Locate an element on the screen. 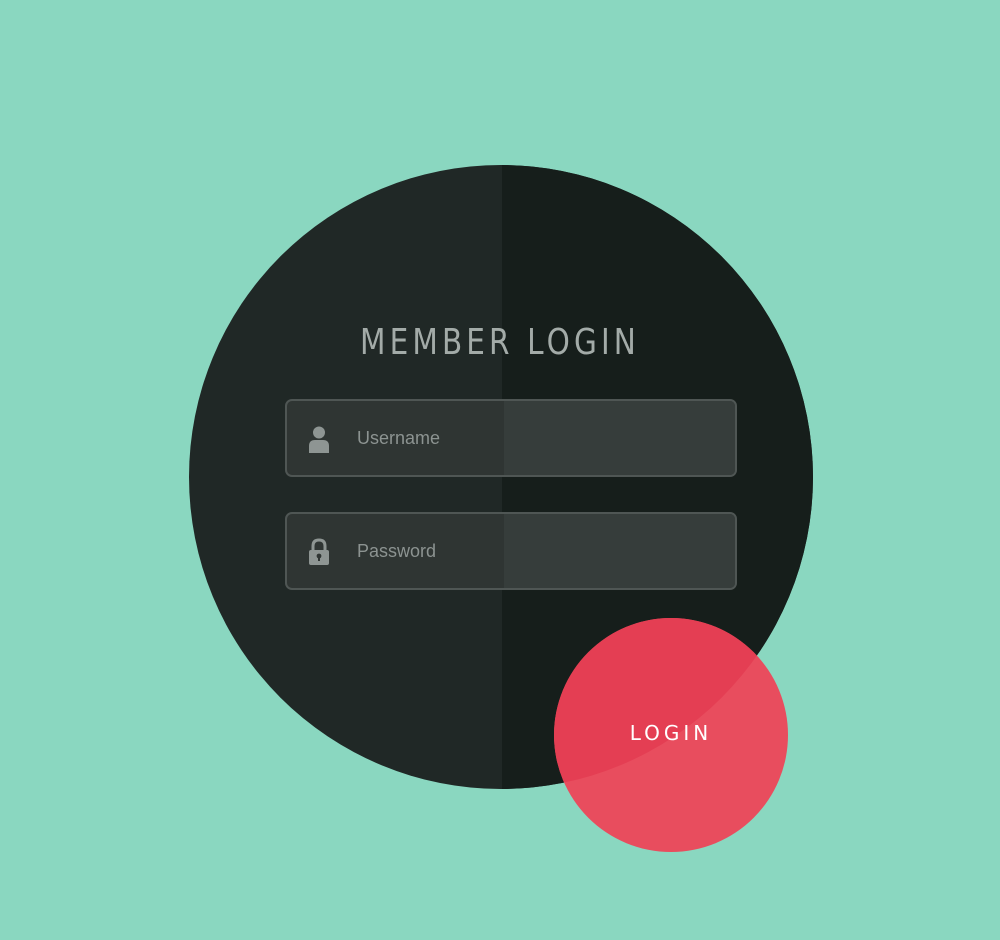 The height and width of the screenshot is (940, 1000). button-overlap-shade is located at coordinates (671, 703).